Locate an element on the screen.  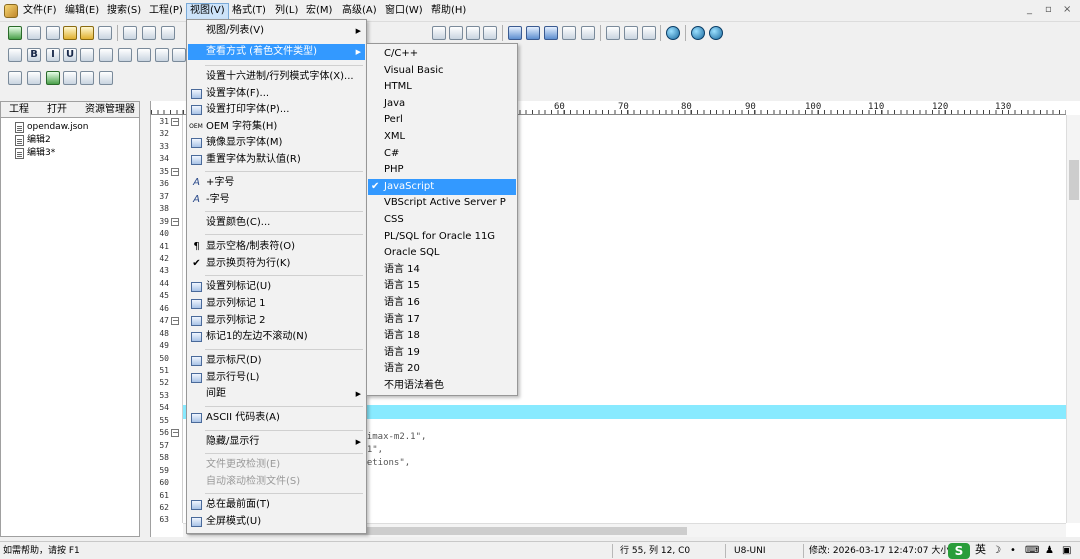
file-item: 编辑3* is located at coordinates (35, 153).